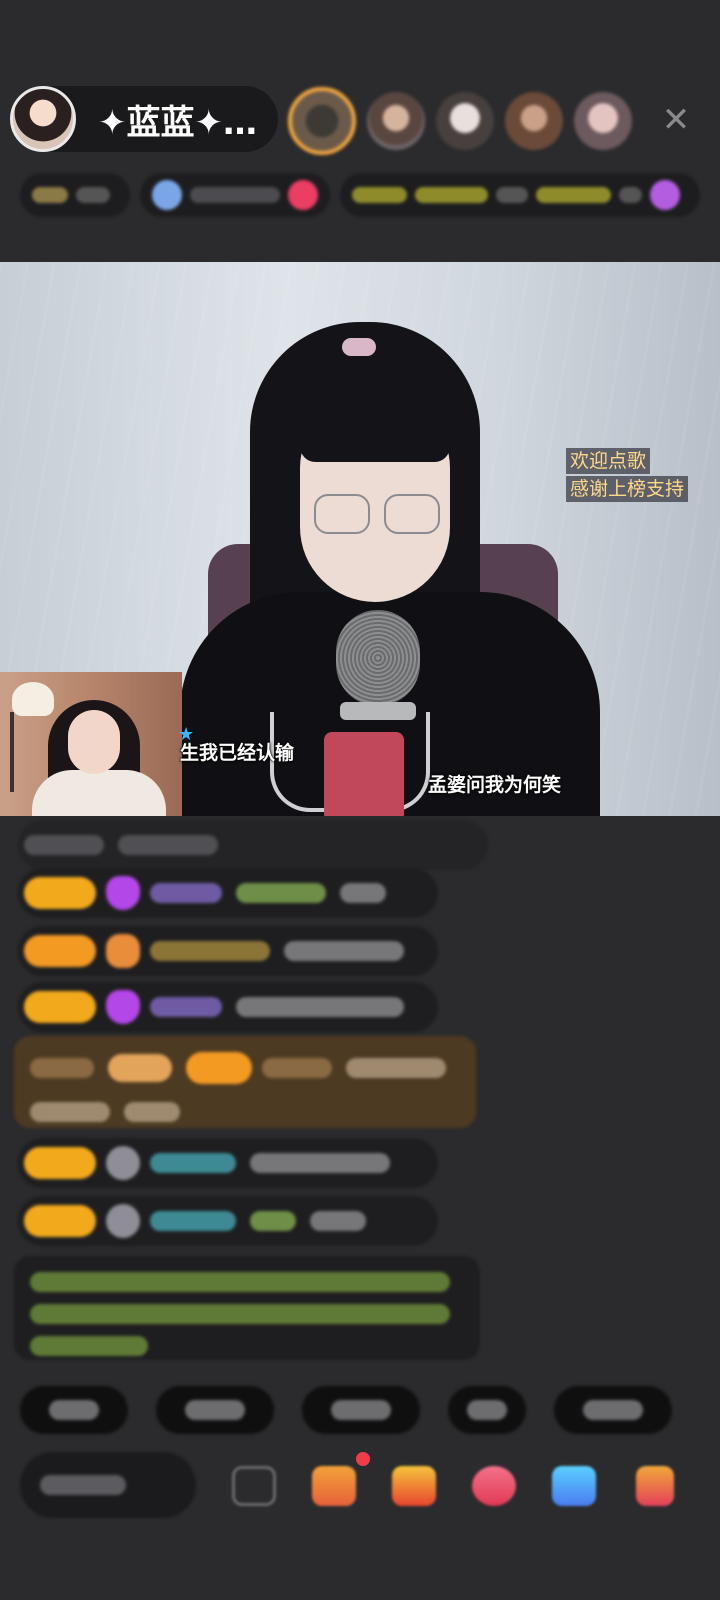 The height and width of the screenshot is (1600, 720). What do you see at coordinates (494, 1486) in the screenshot?
I see `game-icon` at bounding box center [494, 1486].